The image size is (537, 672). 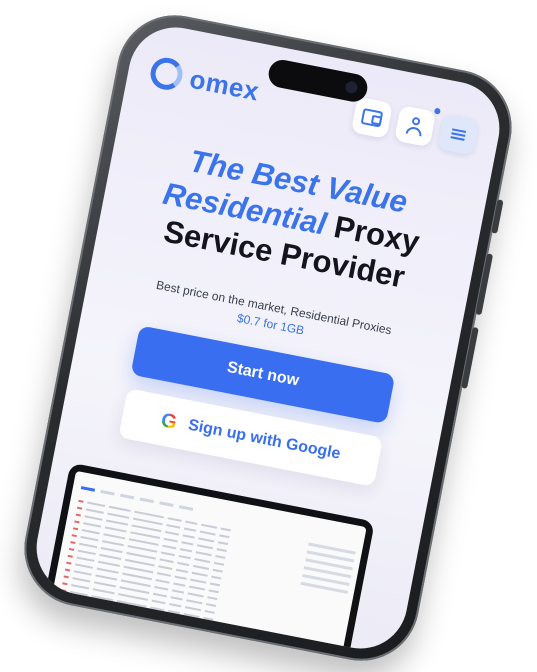 What do you see at coordinates (264, 439) in the screenshot?
I see `google-signup-label: Sign up with Google` at bounding box center [264, 439].